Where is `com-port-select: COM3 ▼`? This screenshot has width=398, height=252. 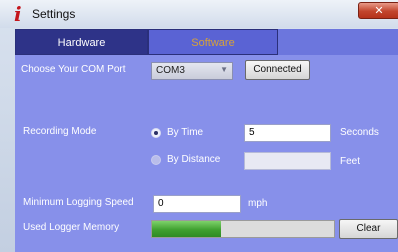
com-port-select: COM3 ▼ is located at coordinates (192, 71).